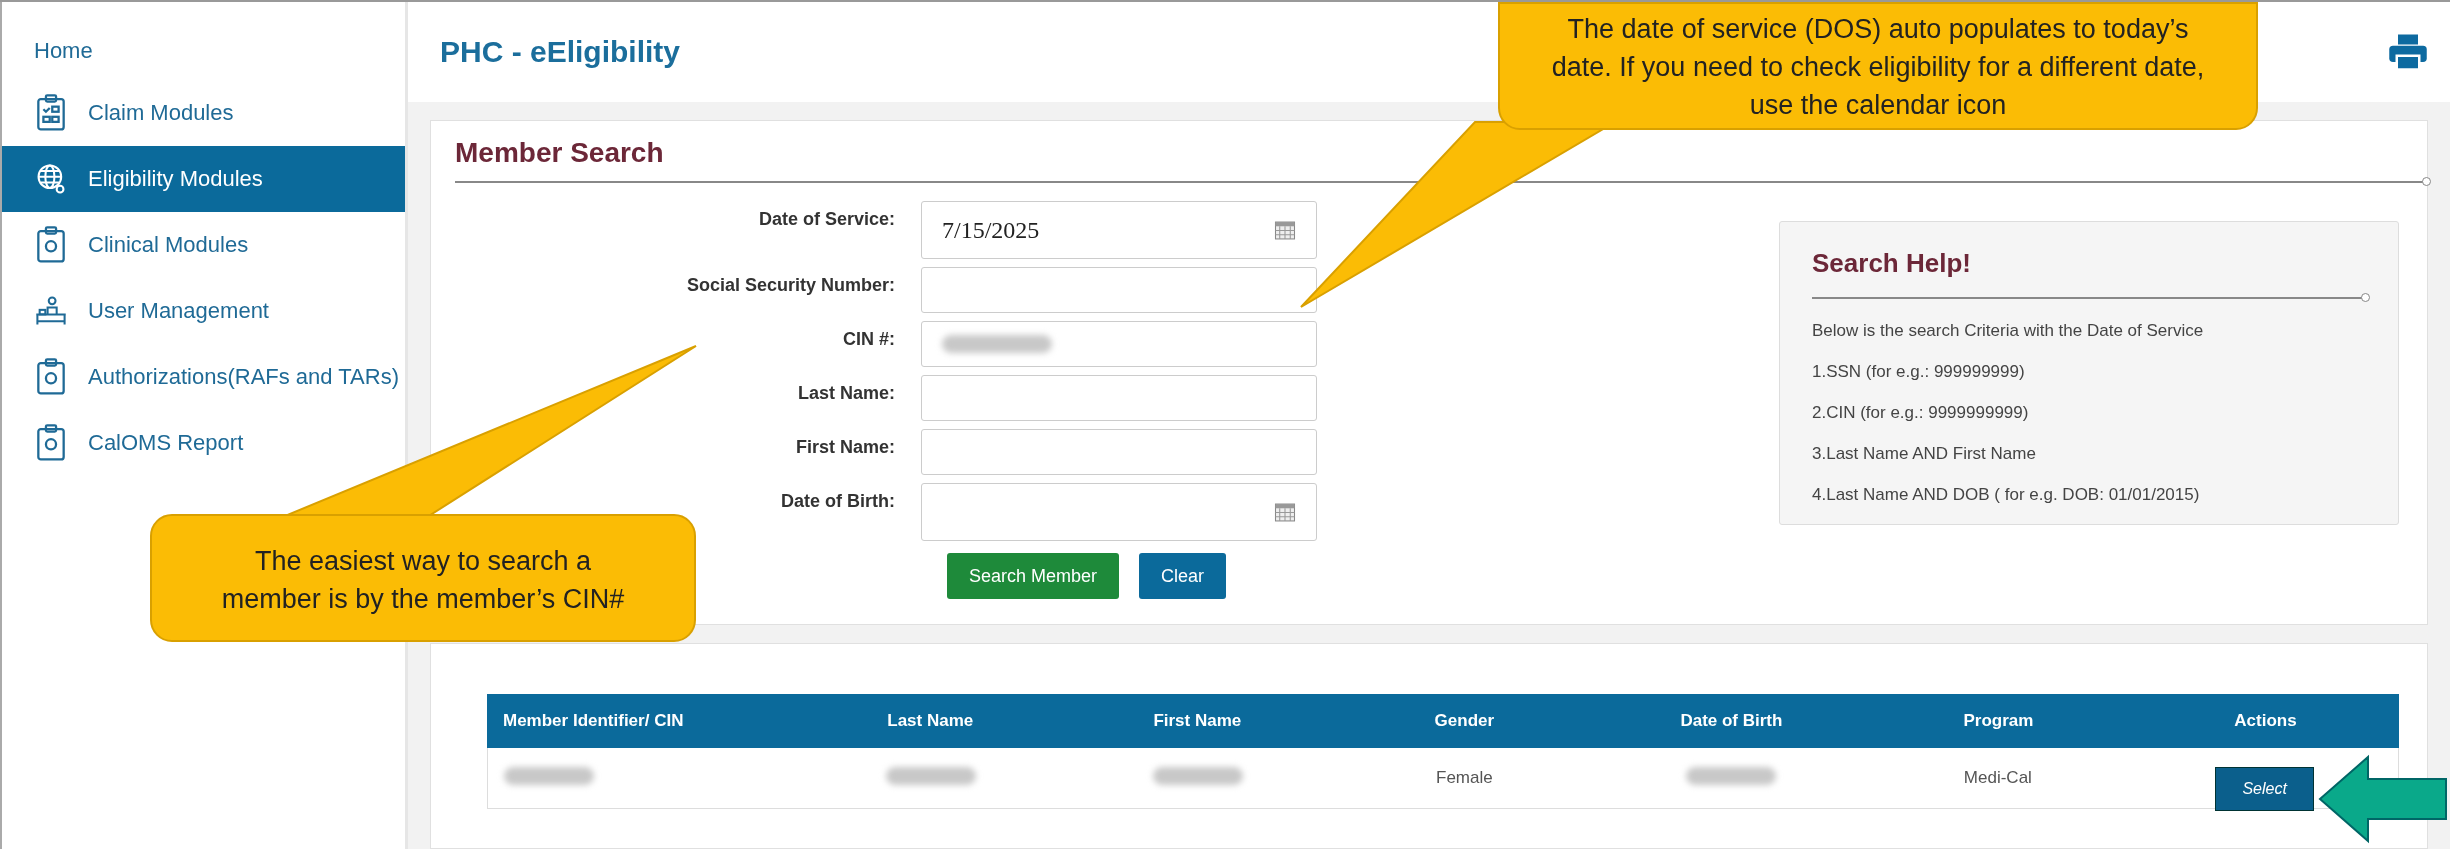 The height and width of the screenshot is (849, 2450). I want to click on column-header: Date of Birth, so click(1731, 721).